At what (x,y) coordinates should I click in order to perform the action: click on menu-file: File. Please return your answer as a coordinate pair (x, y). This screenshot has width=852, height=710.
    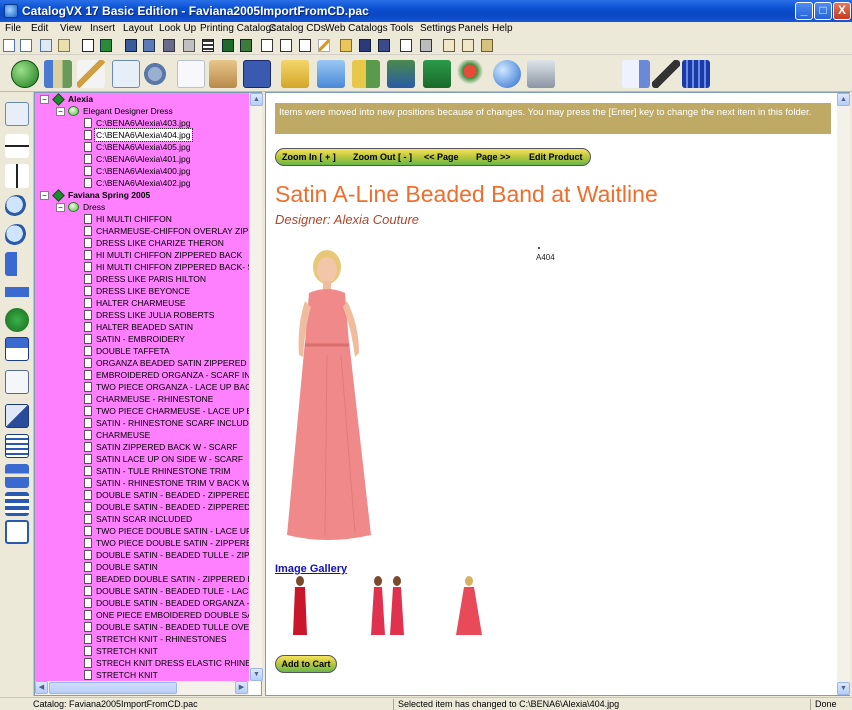
    Looking at the image, I should click on (13, 29).